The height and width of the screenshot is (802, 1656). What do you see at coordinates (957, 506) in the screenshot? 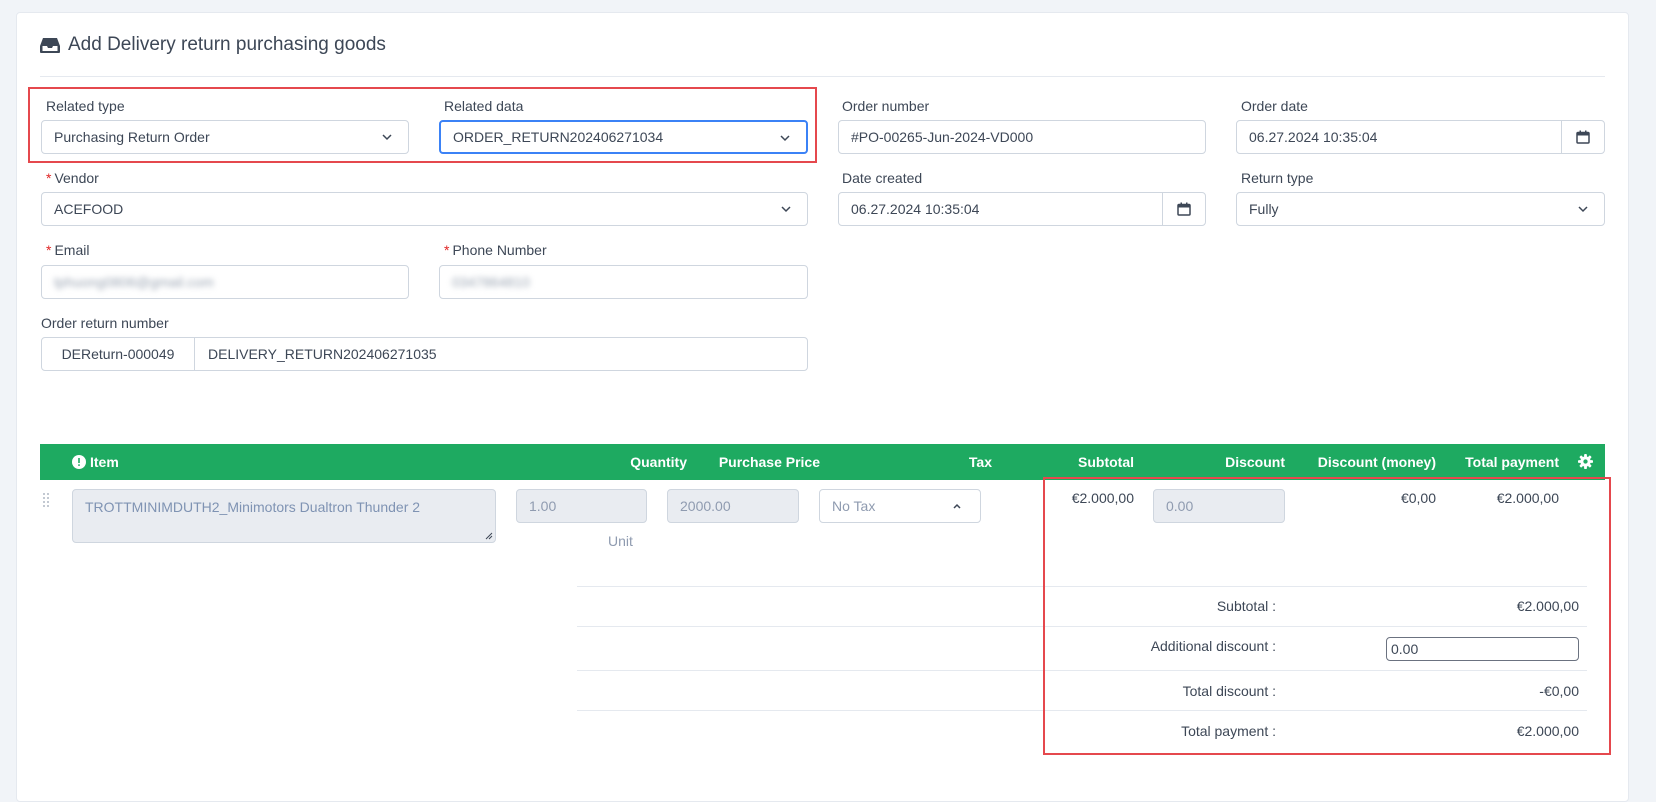
I see `chevron-up-icon` at bounding box center [957, 506].